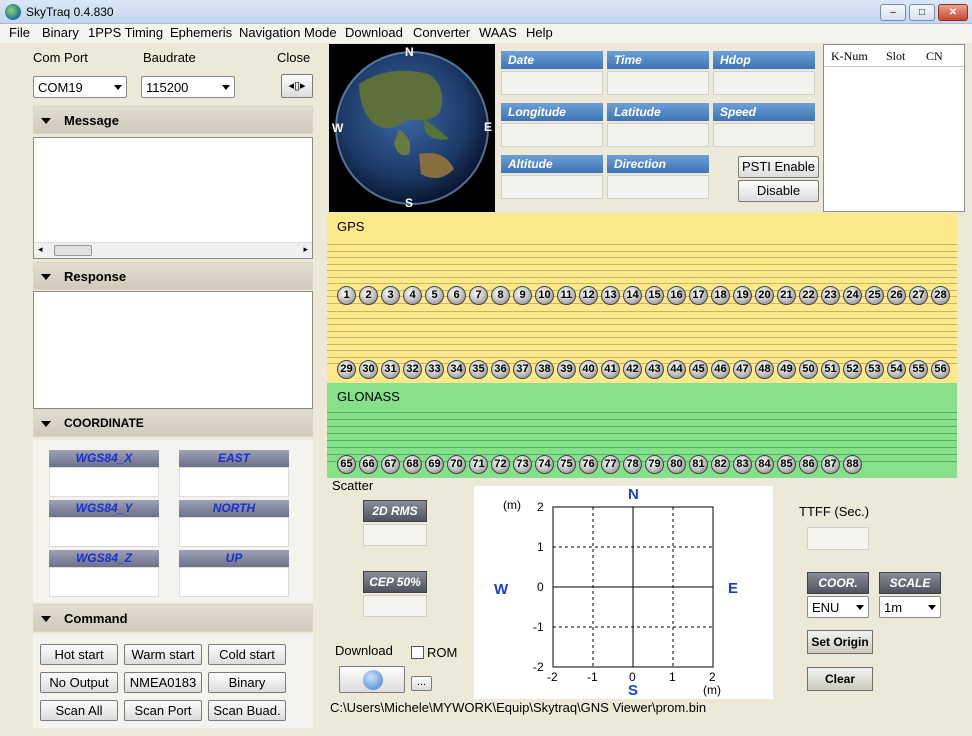 Image resolution: width=972 pixels, height=736 pixels. What do you see at coordinates (368, 295) in the screenshot?
I see `satellite-prn-2: 2` at bounding box center [368, 295].